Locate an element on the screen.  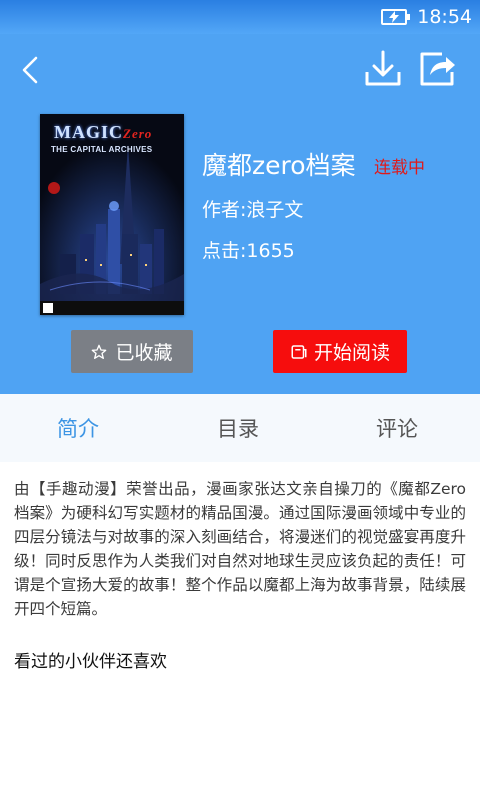
section-title-also-like: 看过的小伙伴还喜欢 is located at coordinates (90, 662).